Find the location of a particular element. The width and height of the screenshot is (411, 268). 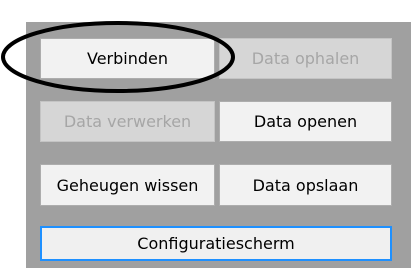

save-data-button: Data opslaan is located at coordinates (305, 185).